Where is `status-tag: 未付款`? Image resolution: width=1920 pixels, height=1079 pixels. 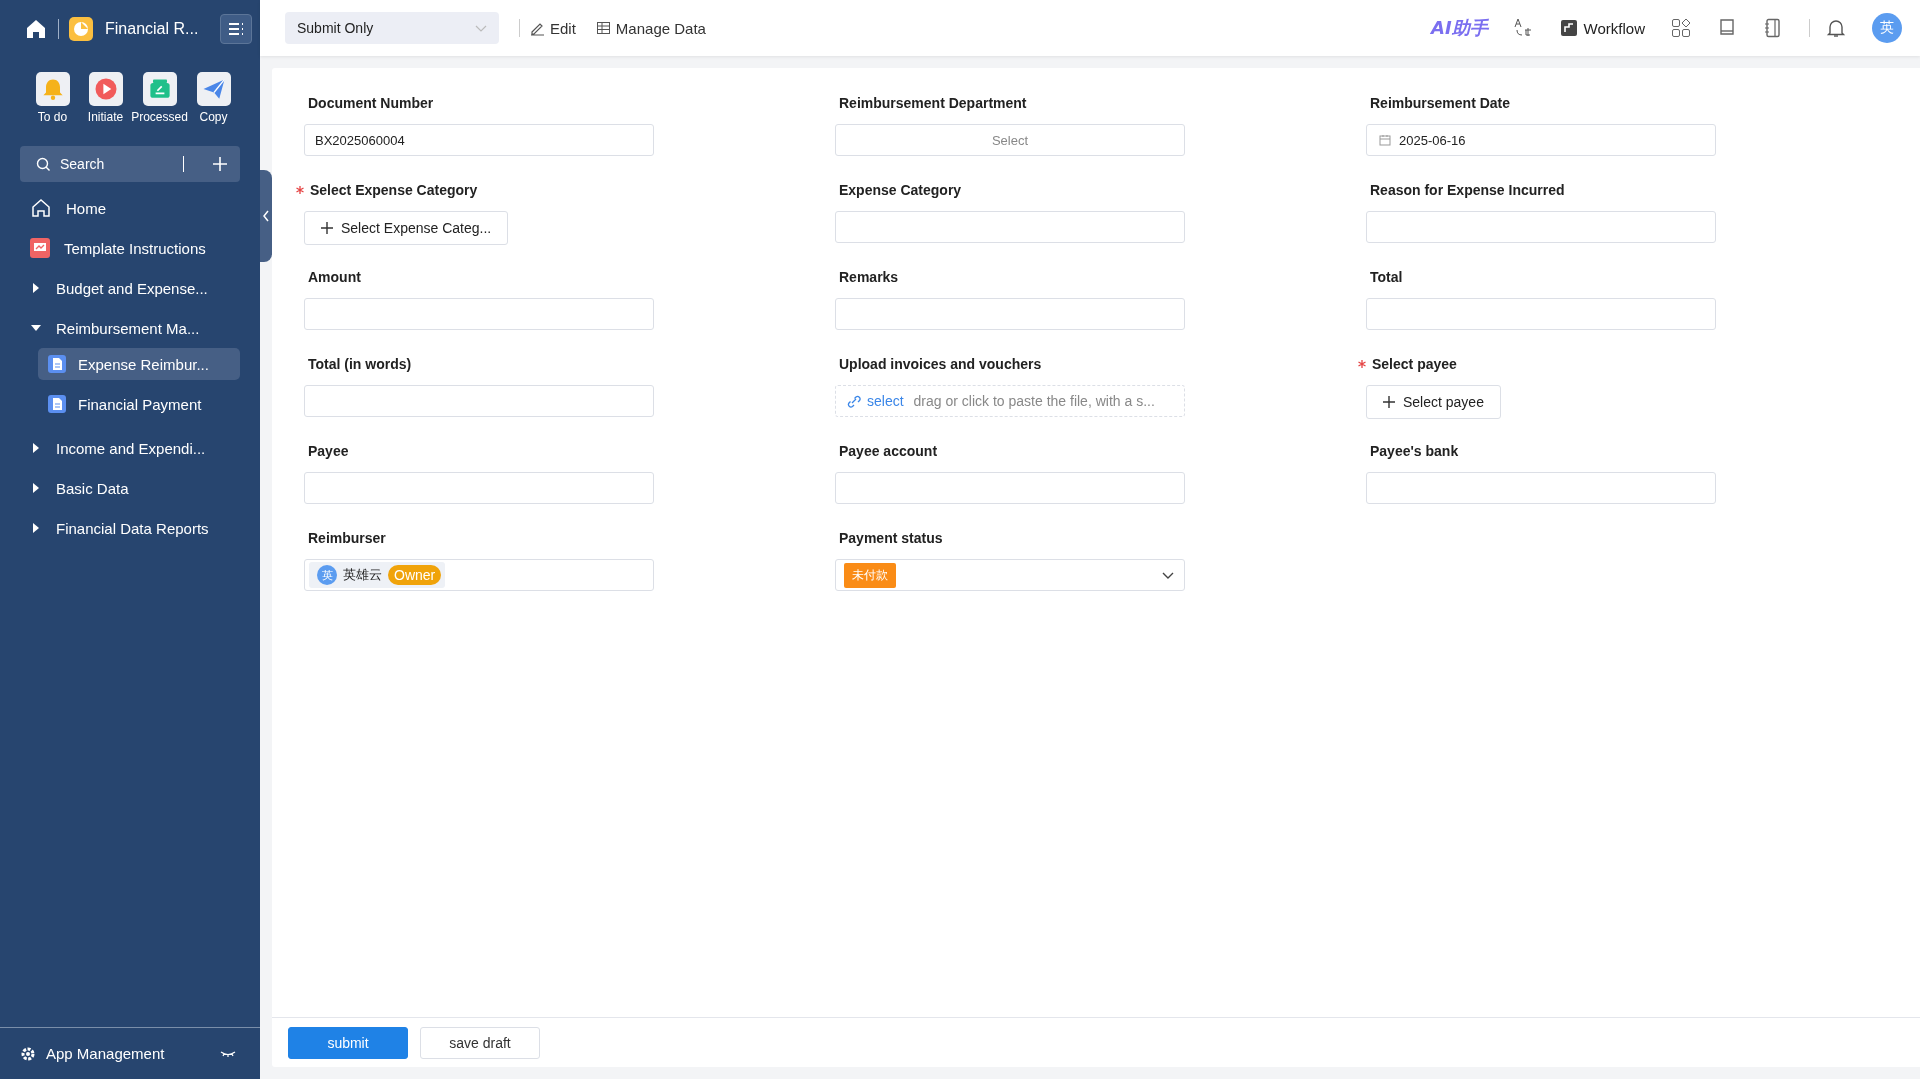
status-tag: 未付款 is located at coordinates (870, 575).